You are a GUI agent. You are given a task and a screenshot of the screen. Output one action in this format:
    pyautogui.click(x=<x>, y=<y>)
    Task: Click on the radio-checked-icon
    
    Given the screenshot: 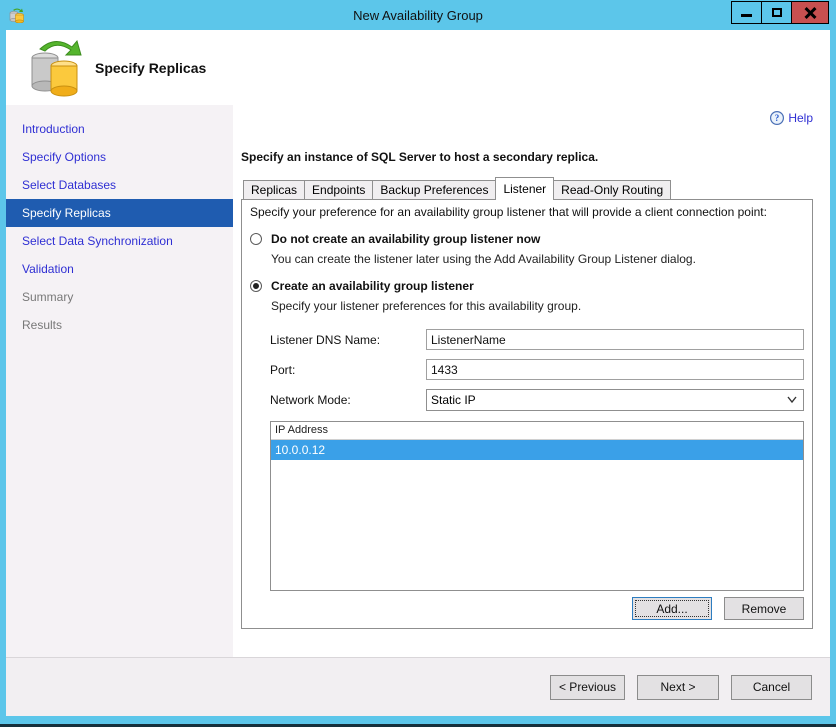 What is the action you would take?
    pyautogui.click(x=256, y=286)
    